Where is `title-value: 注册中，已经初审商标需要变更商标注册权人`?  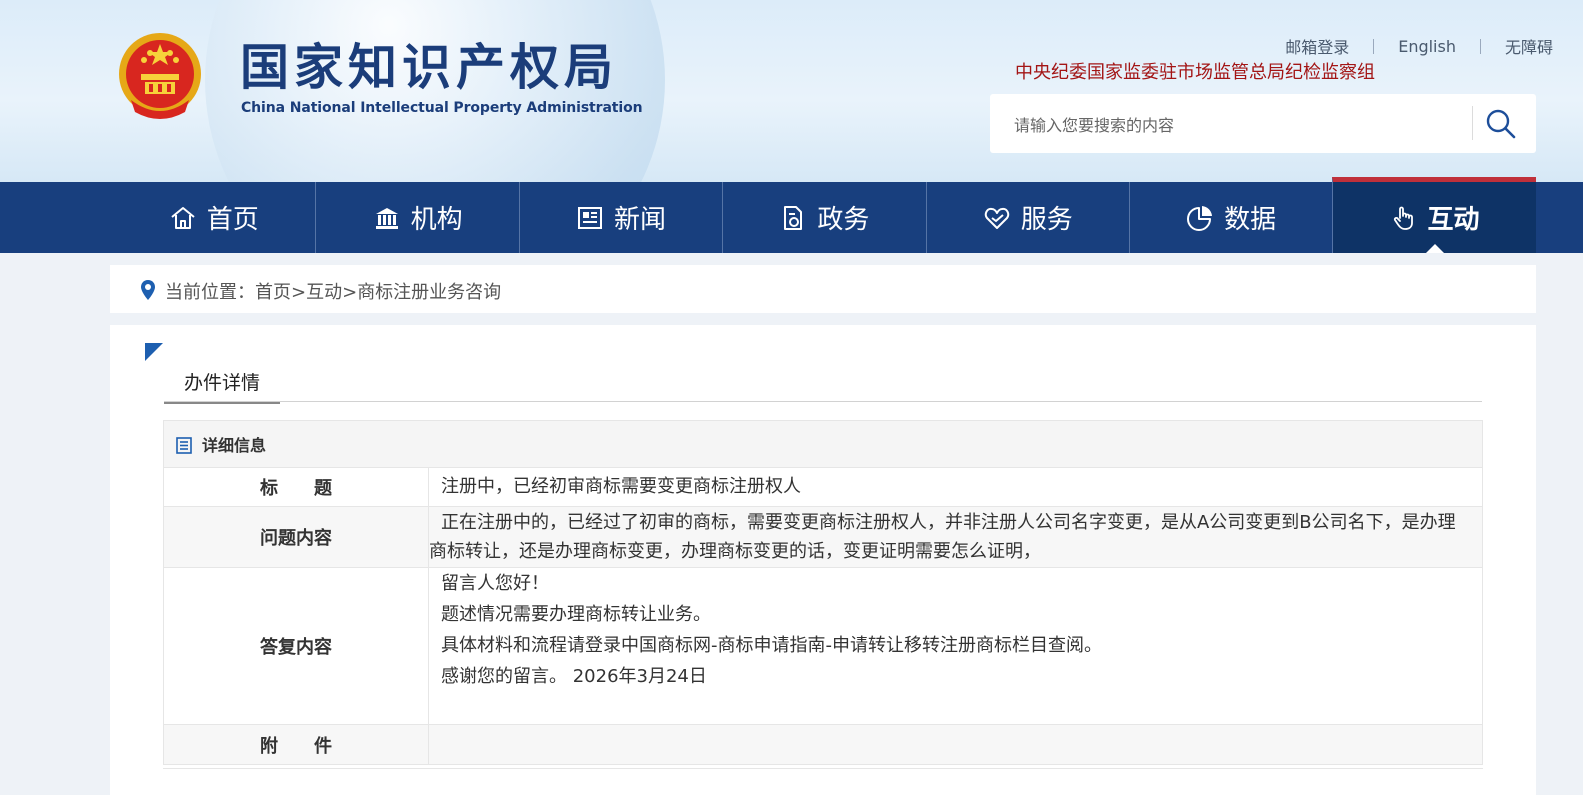 title-value: 注册中，已经初审商标需要变更商标注册权人 is located at coordinates (955, 487).